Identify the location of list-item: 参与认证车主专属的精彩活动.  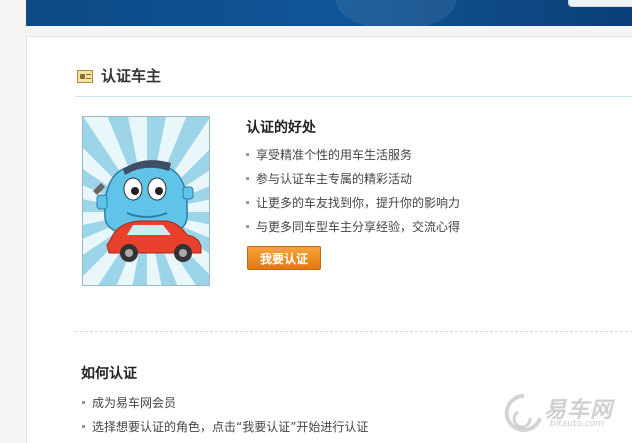
(353, 182).